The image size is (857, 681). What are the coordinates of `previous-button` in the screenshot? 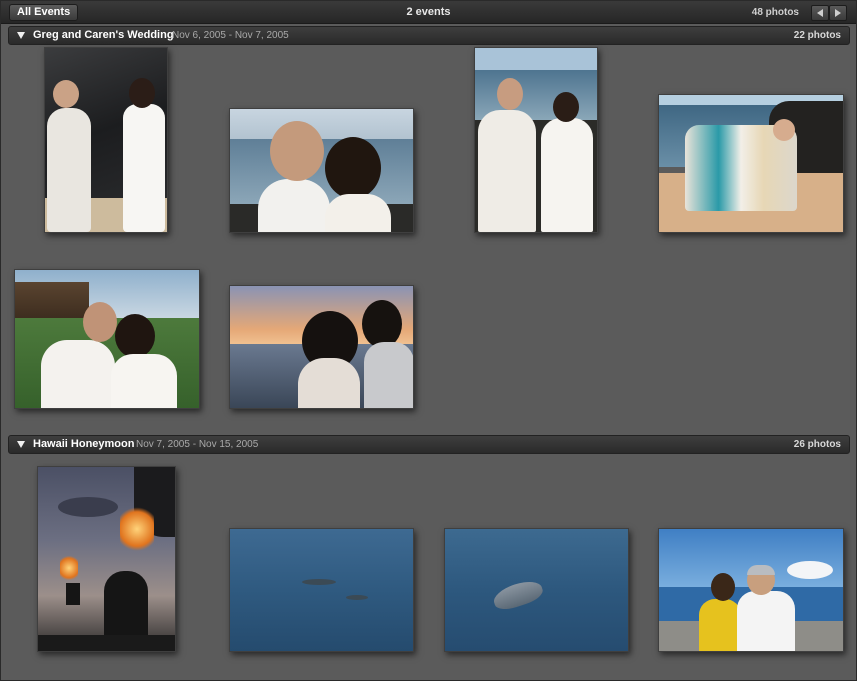 It's located at (820, 13).